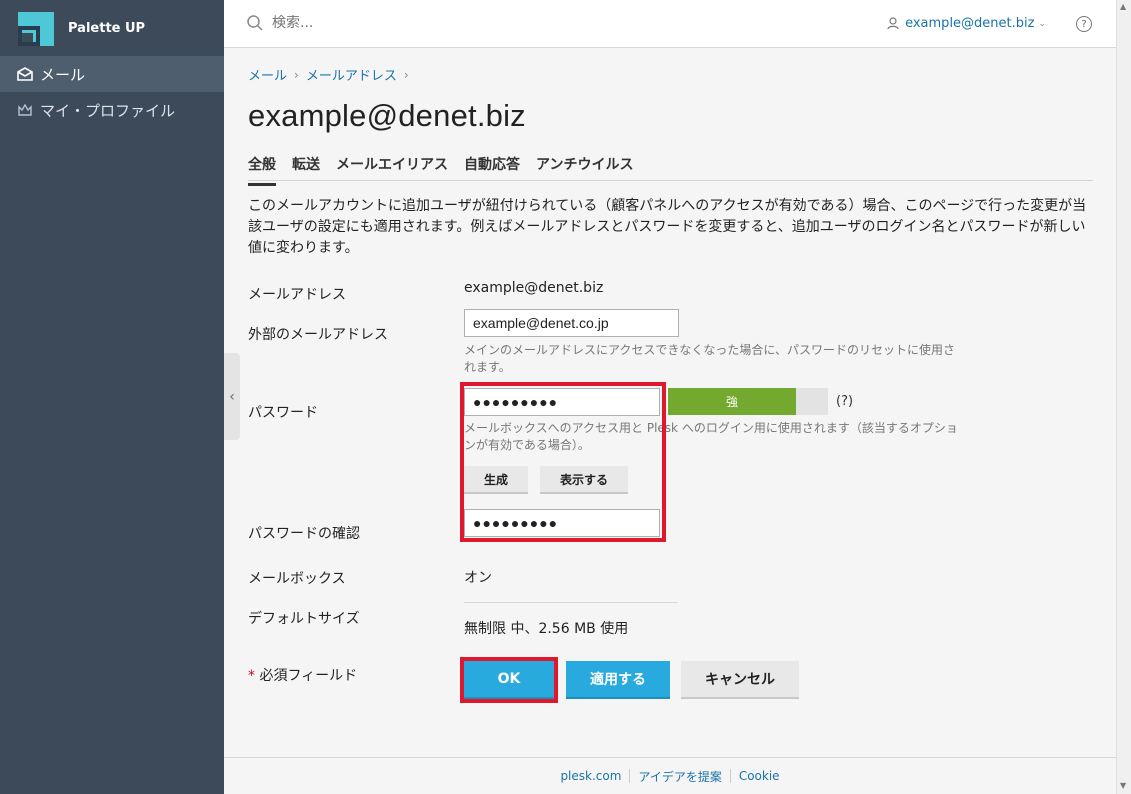 The width and height of the screenshot is (1131, 794). I want to click on confirm-password-label: パスワードの確認, so click(304, 534).